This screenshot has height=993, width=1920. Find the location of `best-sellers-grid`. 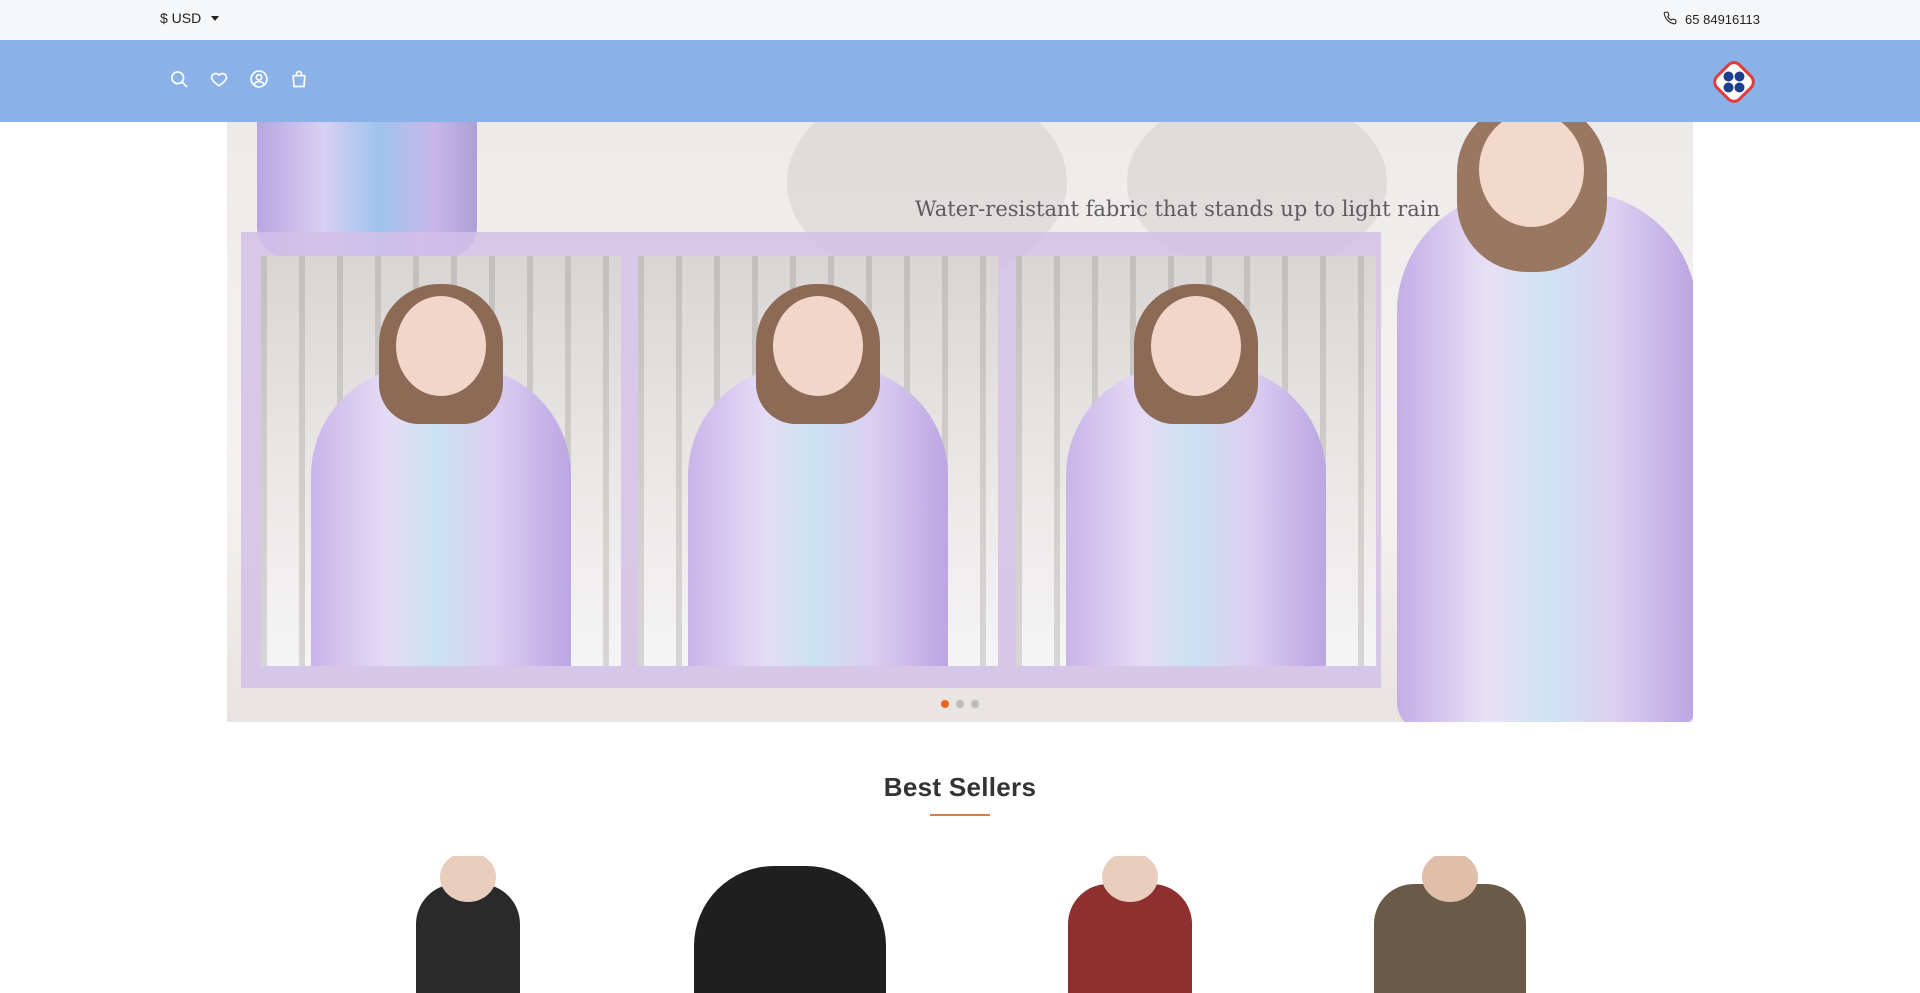

best-sellers-grid is located at coordinates (960, 924).